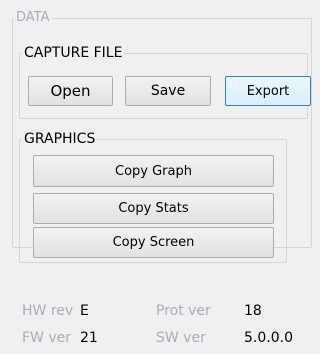 This screenshot has height=354, width=320. I want to click on data-group-title: DATA, so click(33, 18).